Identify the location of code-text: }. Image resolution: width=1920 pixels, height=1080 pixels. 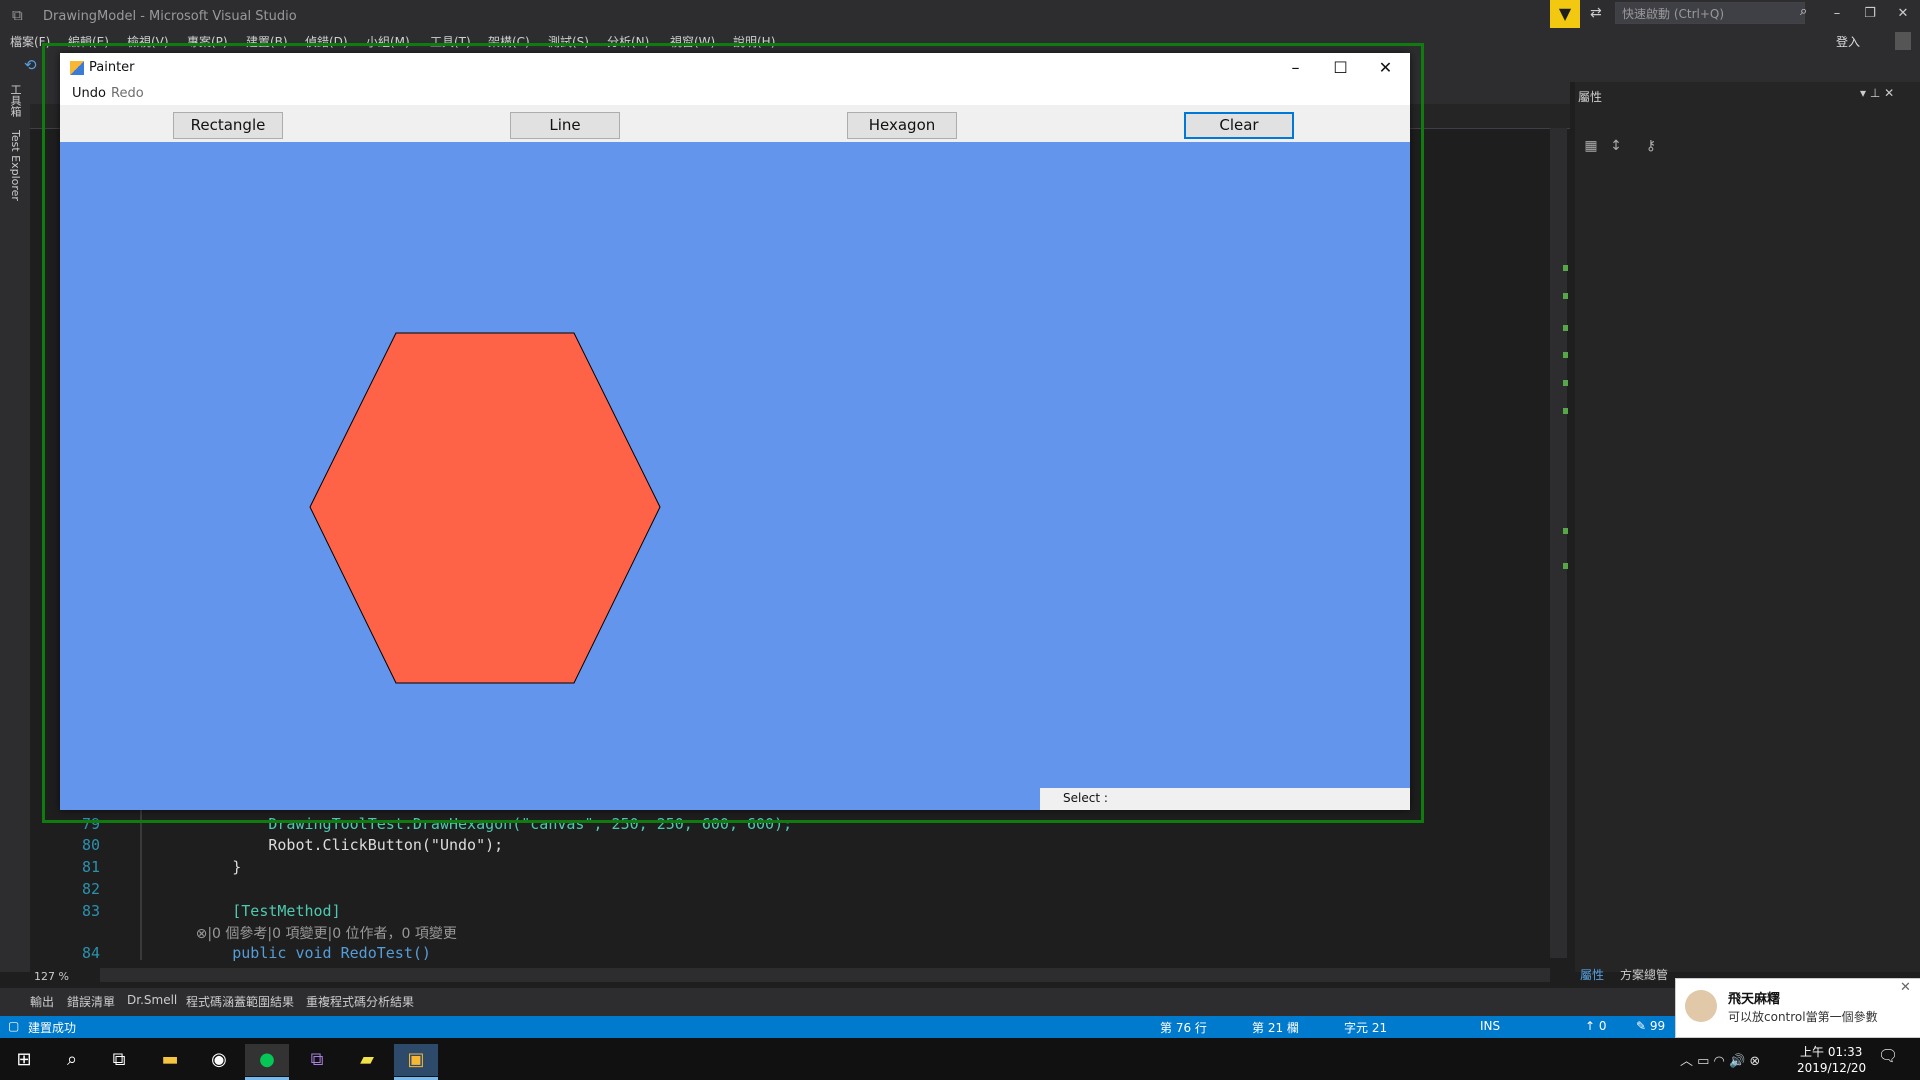
(201, 867).